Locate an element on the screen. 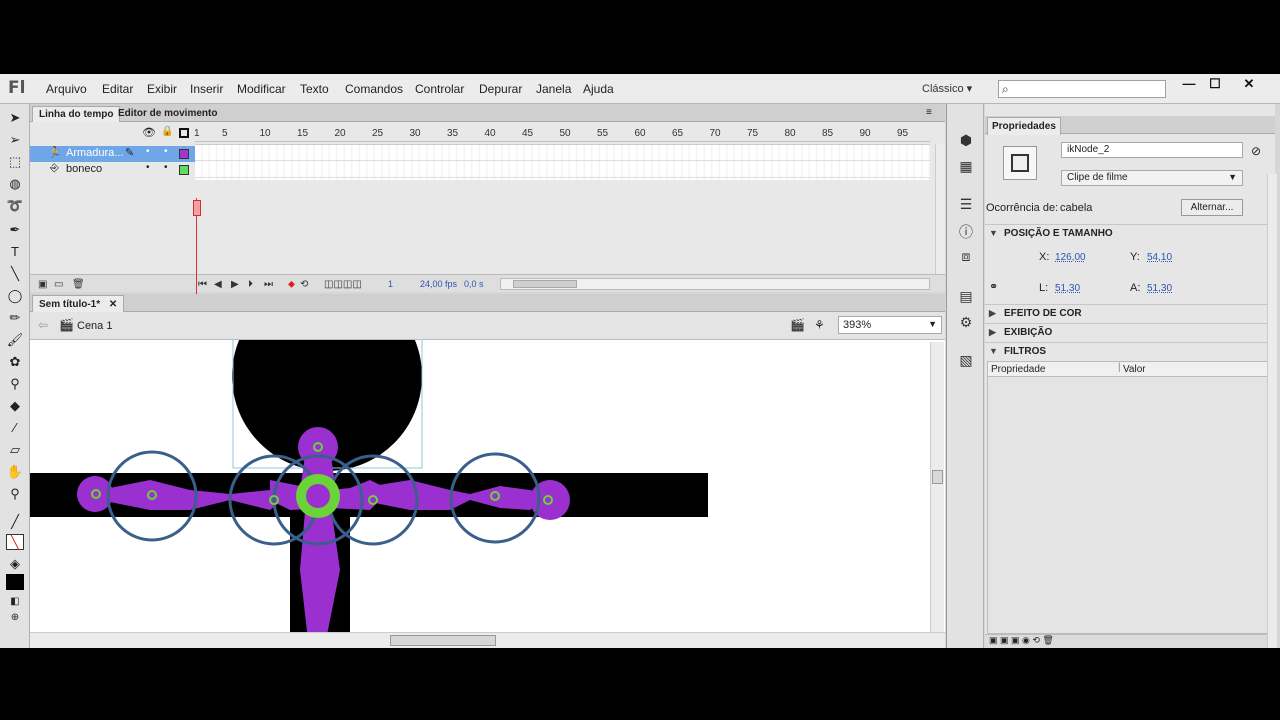 This screenshot has height=720, width=1280. oval-tool-icon: ◯ is located at coordinates (15, 296).